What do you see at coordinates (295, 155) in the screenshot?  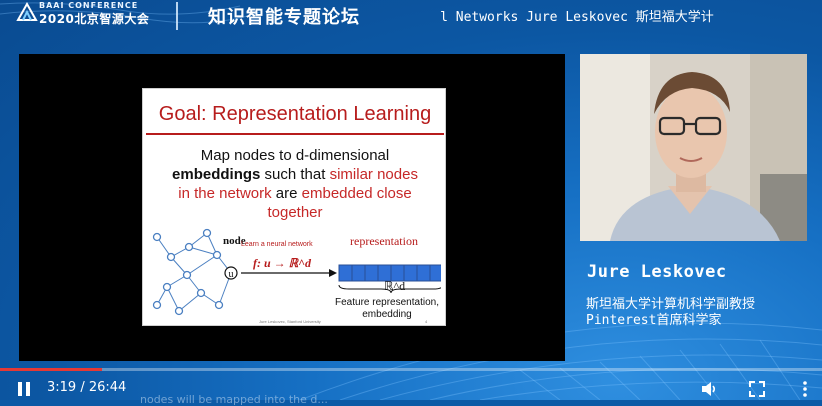 I see `slide-body-line1: Map nodes to d-dimensional` at bounding box center [295, 155].